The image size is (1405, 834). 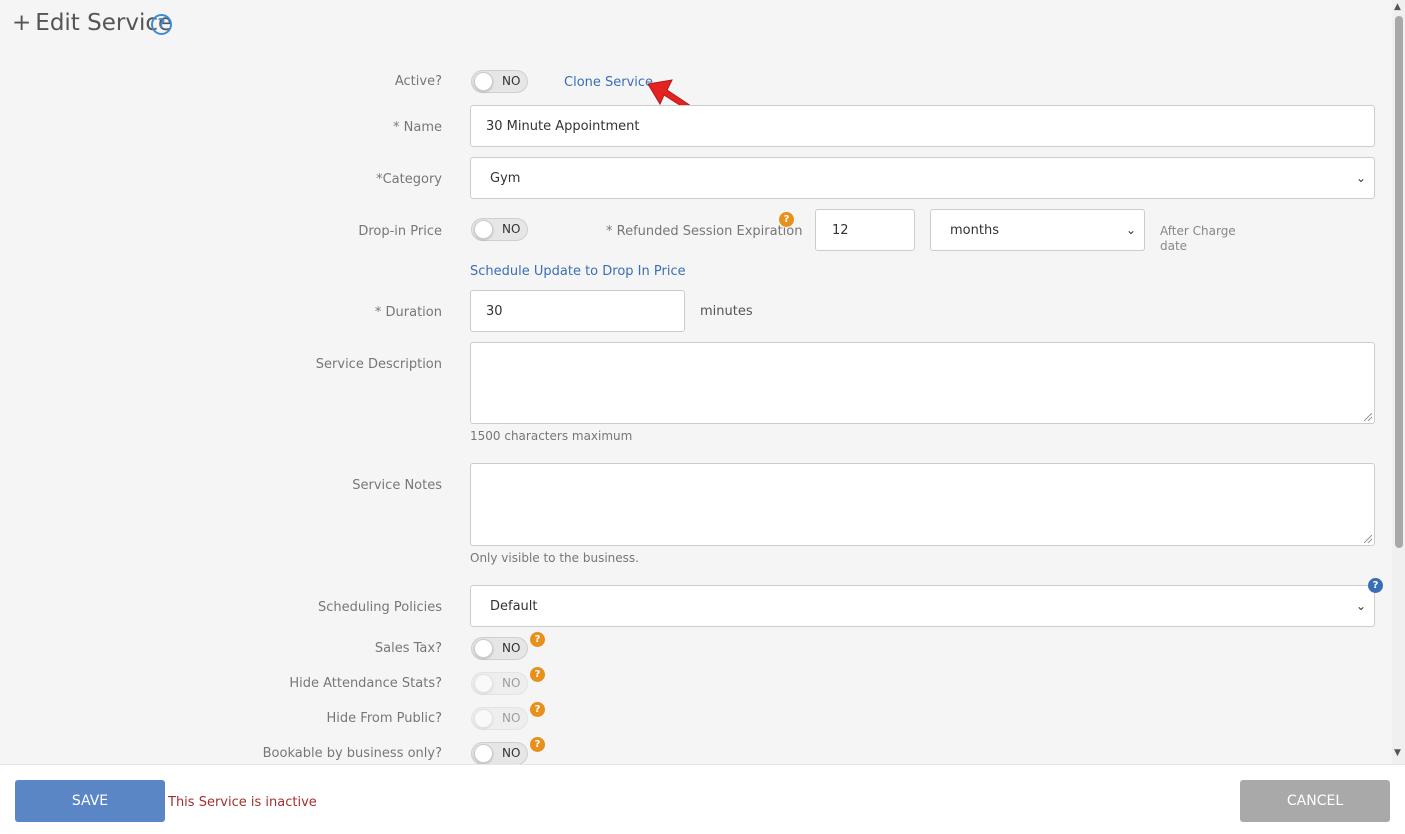 I want to click on notes-hint: Only visible to the business., so click(x=554, y=558).